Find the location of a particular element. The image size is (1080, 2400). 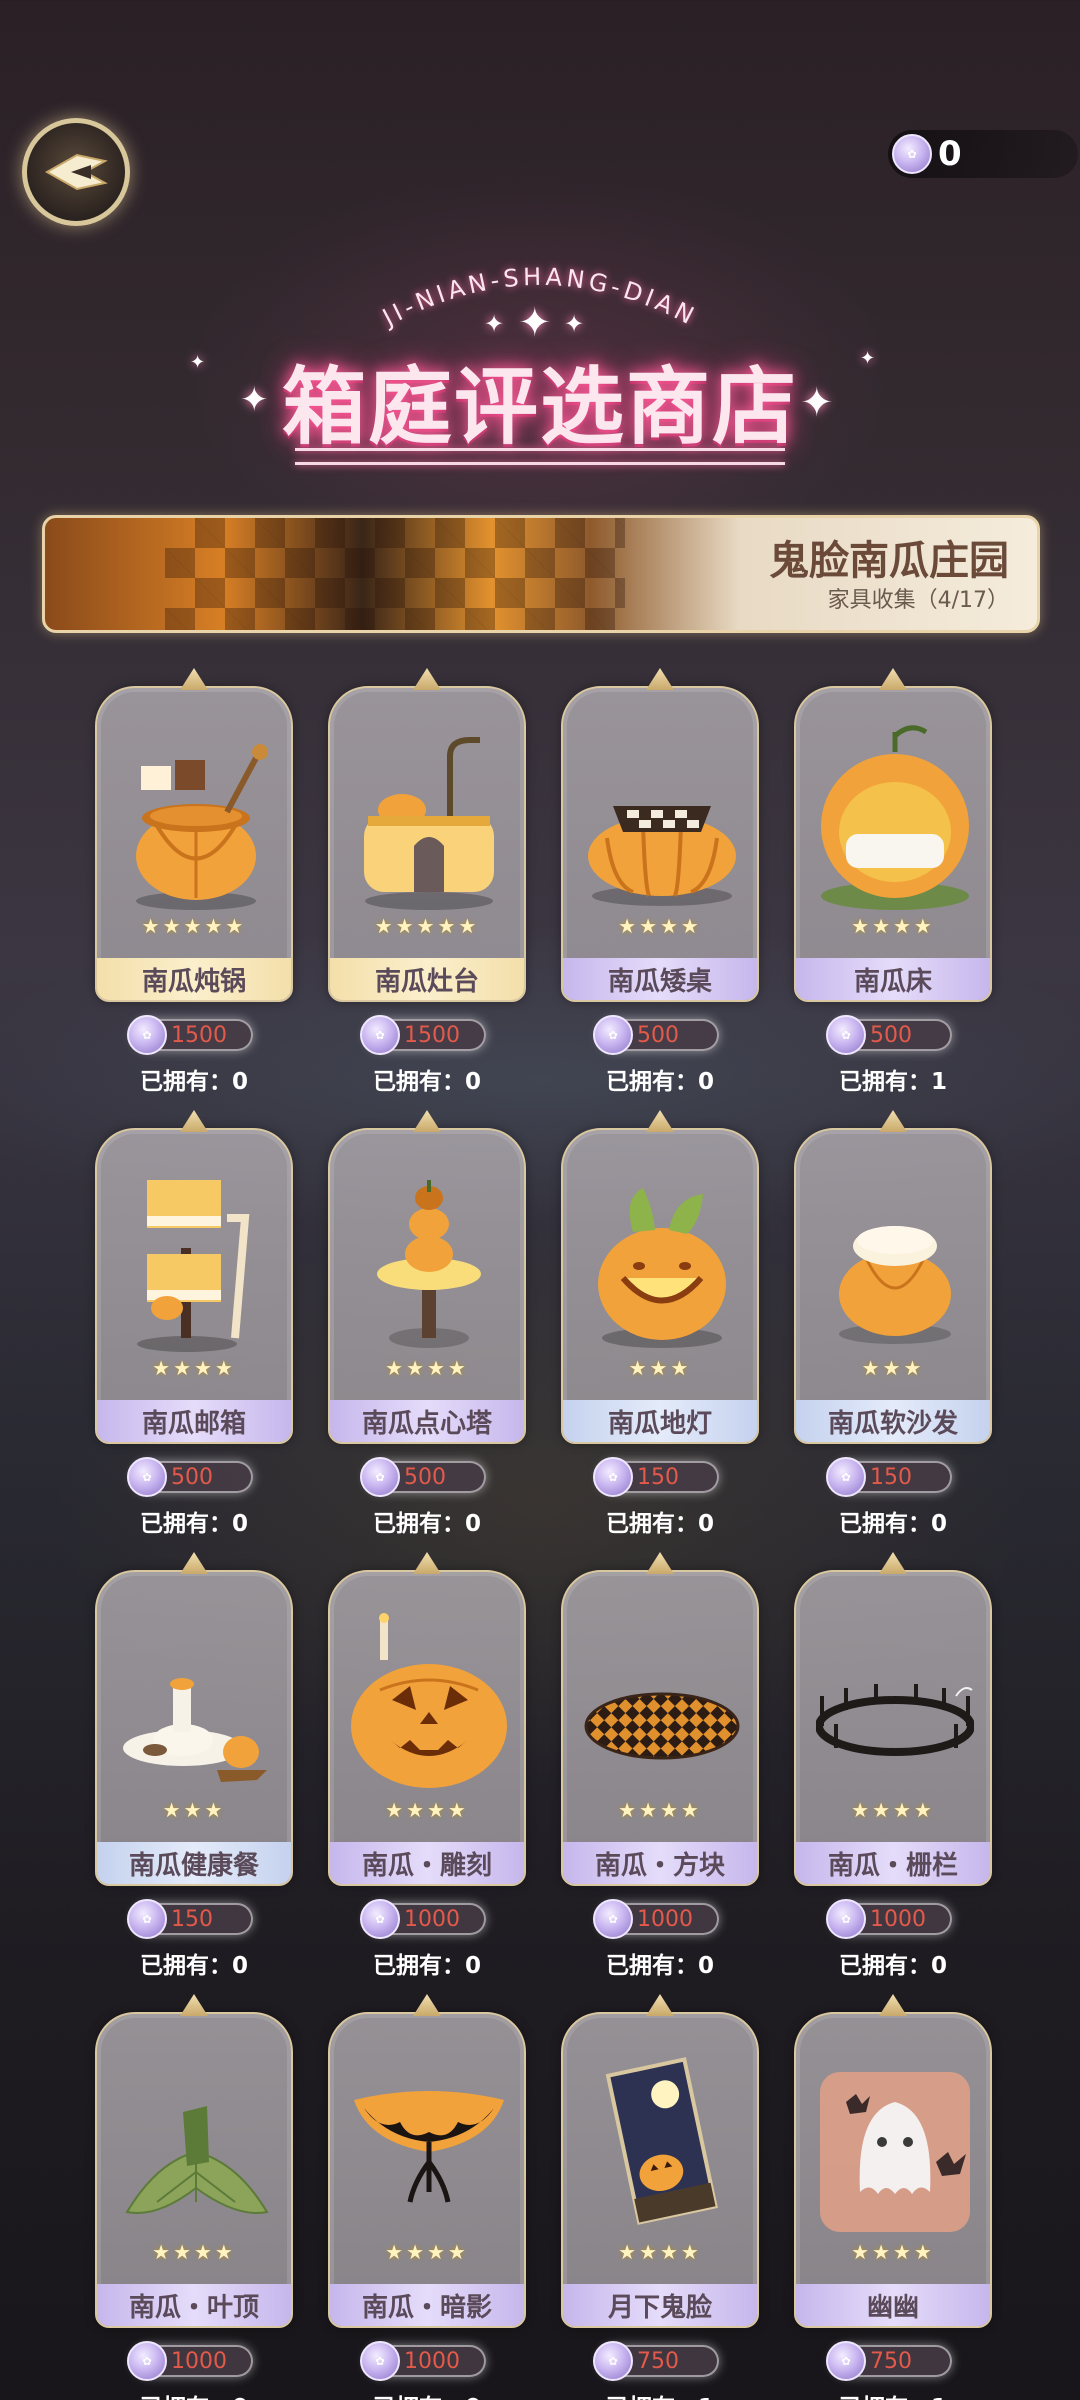

item-art-stove is located at coordinates (429, 816).